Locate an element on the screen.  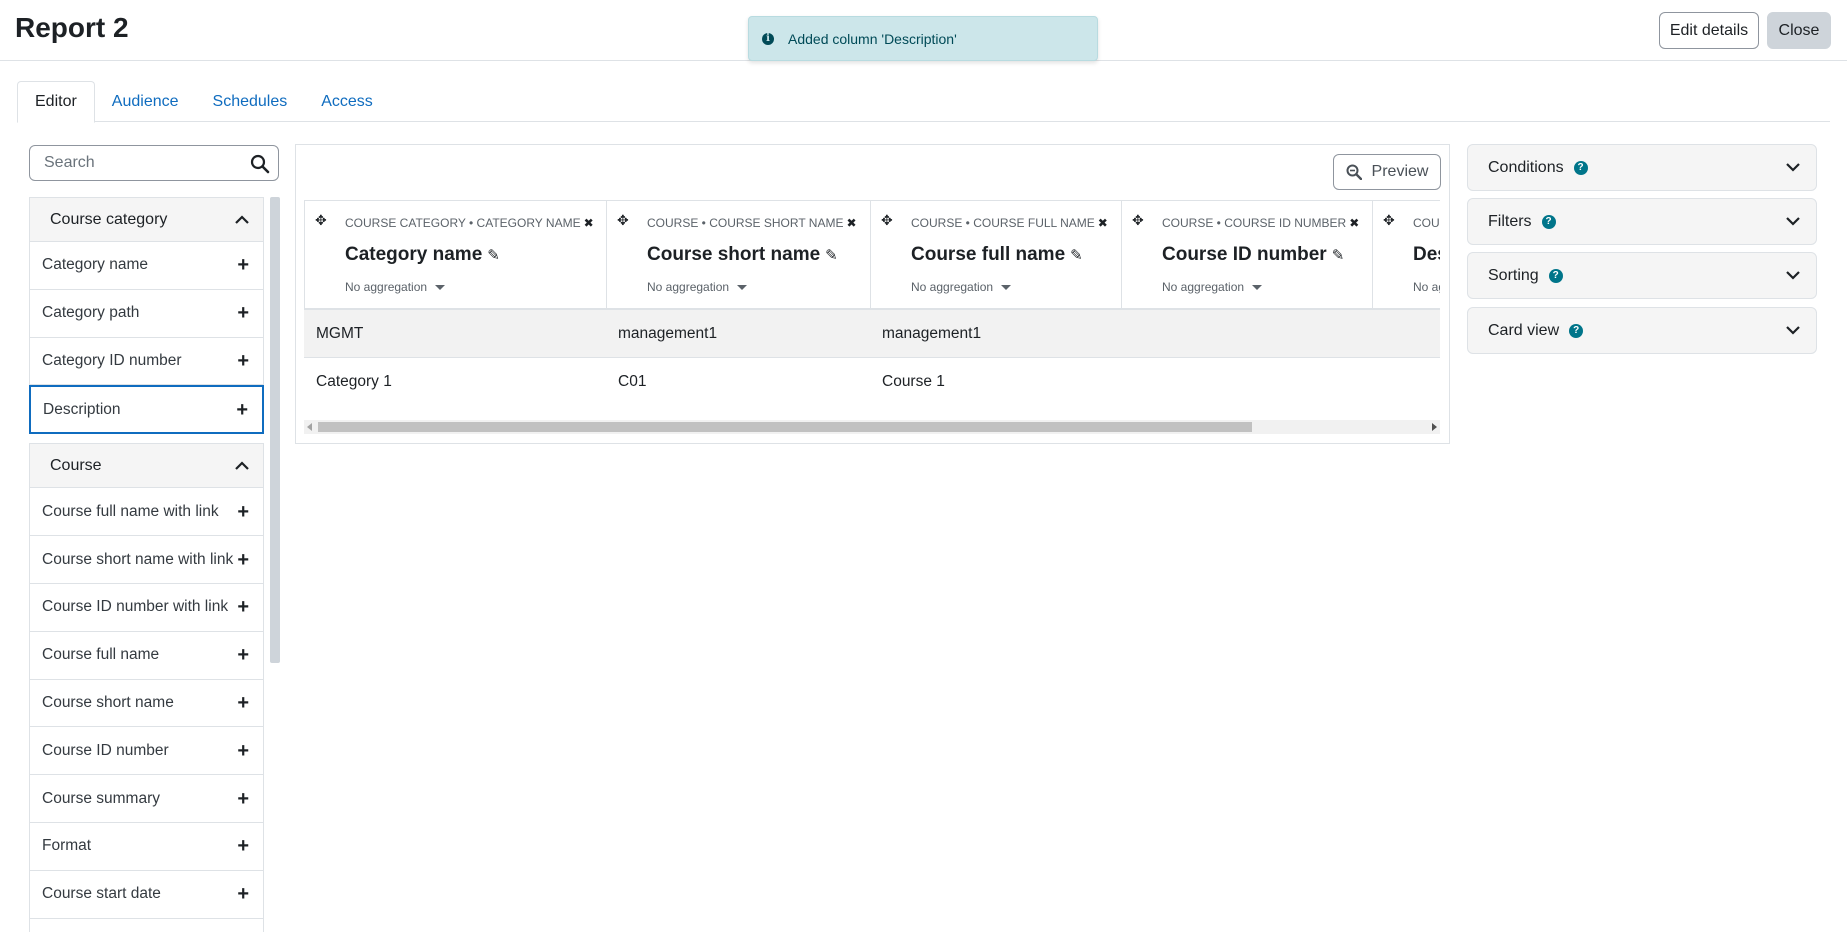
scroll-left-icon is located at coordinates (309, 427).